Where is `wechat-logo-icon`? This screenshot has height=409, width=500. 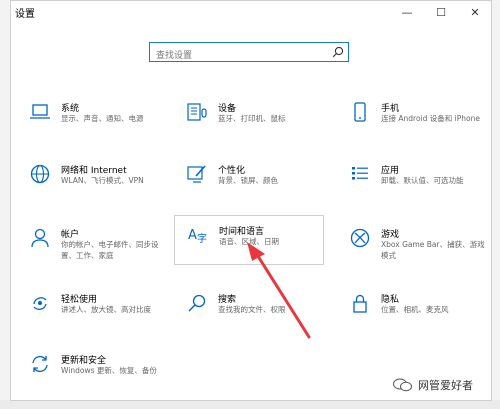 wechat-logo-icon is located at coordinates (402, 385).